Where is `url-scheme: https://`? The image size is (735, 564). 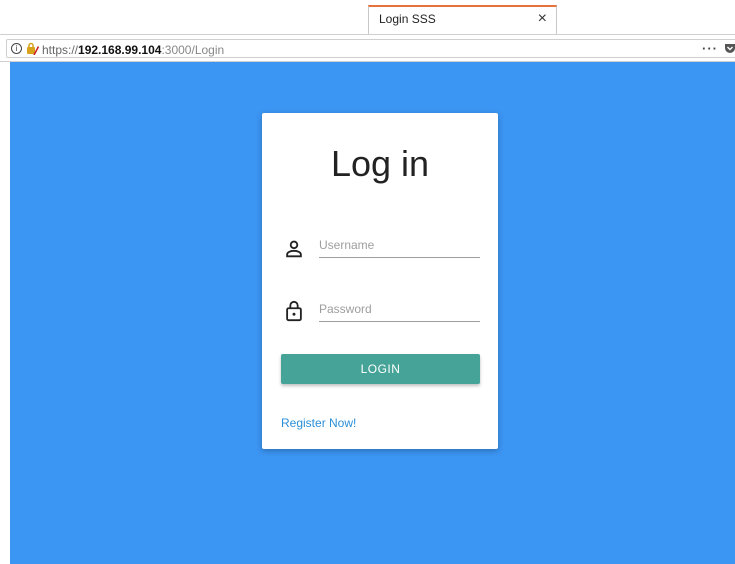
url-scheme: https:// is located at coordinates (60, 50).